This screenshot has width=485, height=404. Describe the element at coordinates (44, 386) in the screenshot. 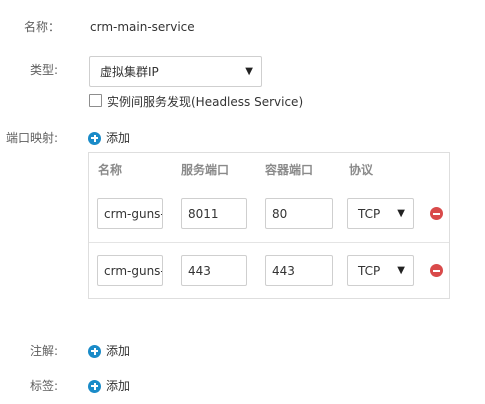

I see `tags-label: 标签:` at that location.